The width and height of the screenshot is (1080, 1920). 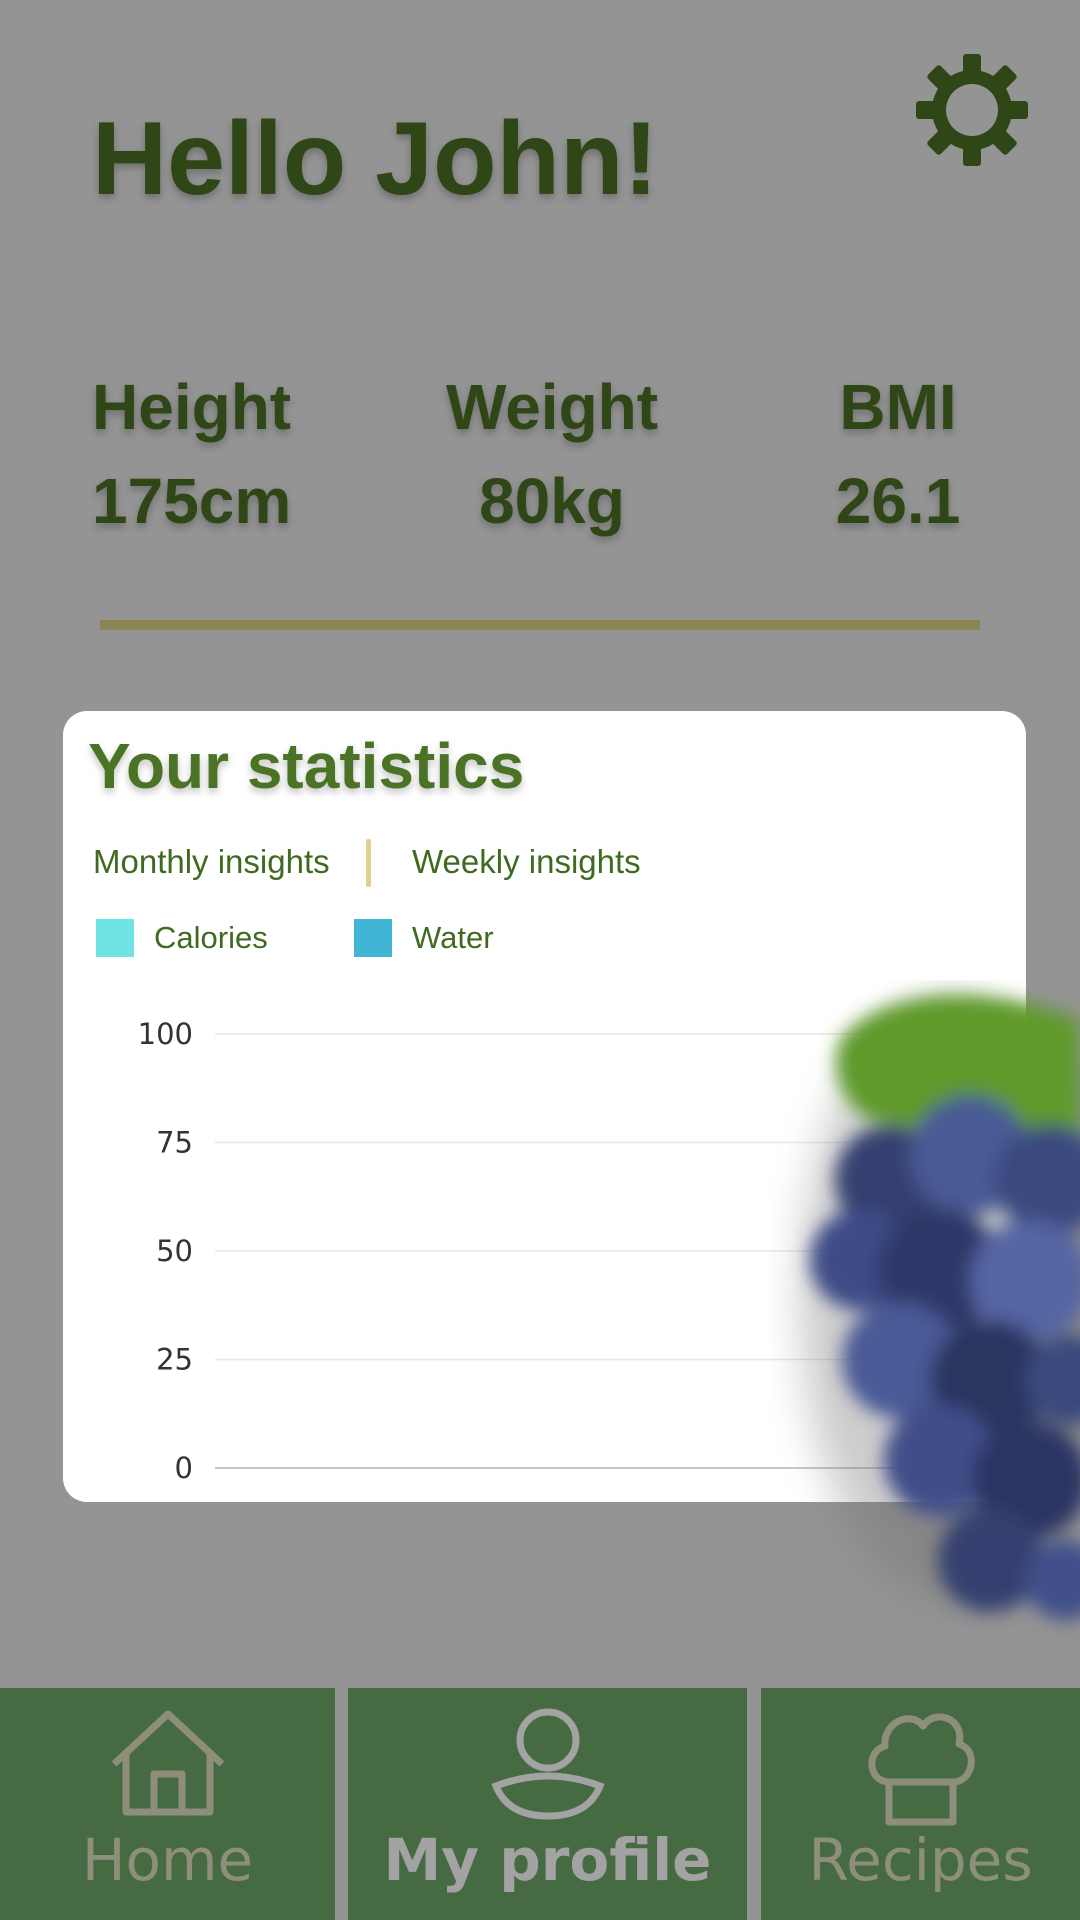 What do you see at coordinates (375, 159) in the screenshot?
I see `greeting-title: Hello John!` at bounding box center [375, 159].